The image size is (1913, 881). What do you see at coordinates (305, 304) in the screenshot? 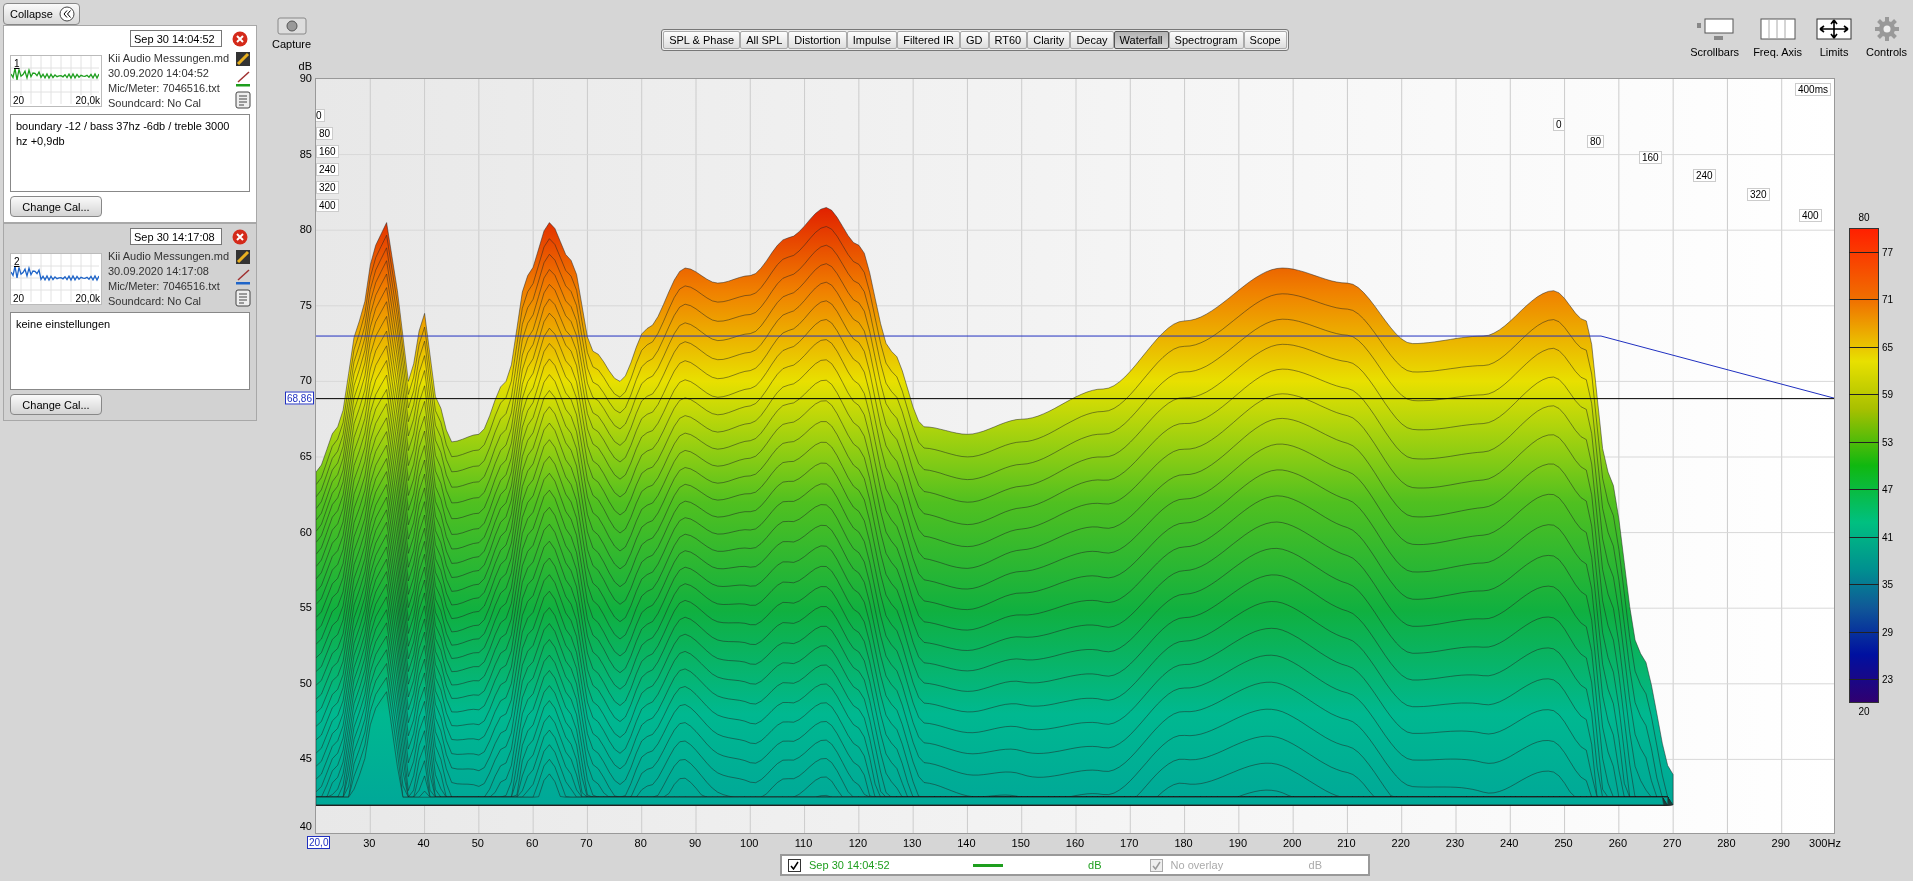
I see `y-axis-label: 75` at bounding box center [305, 304].